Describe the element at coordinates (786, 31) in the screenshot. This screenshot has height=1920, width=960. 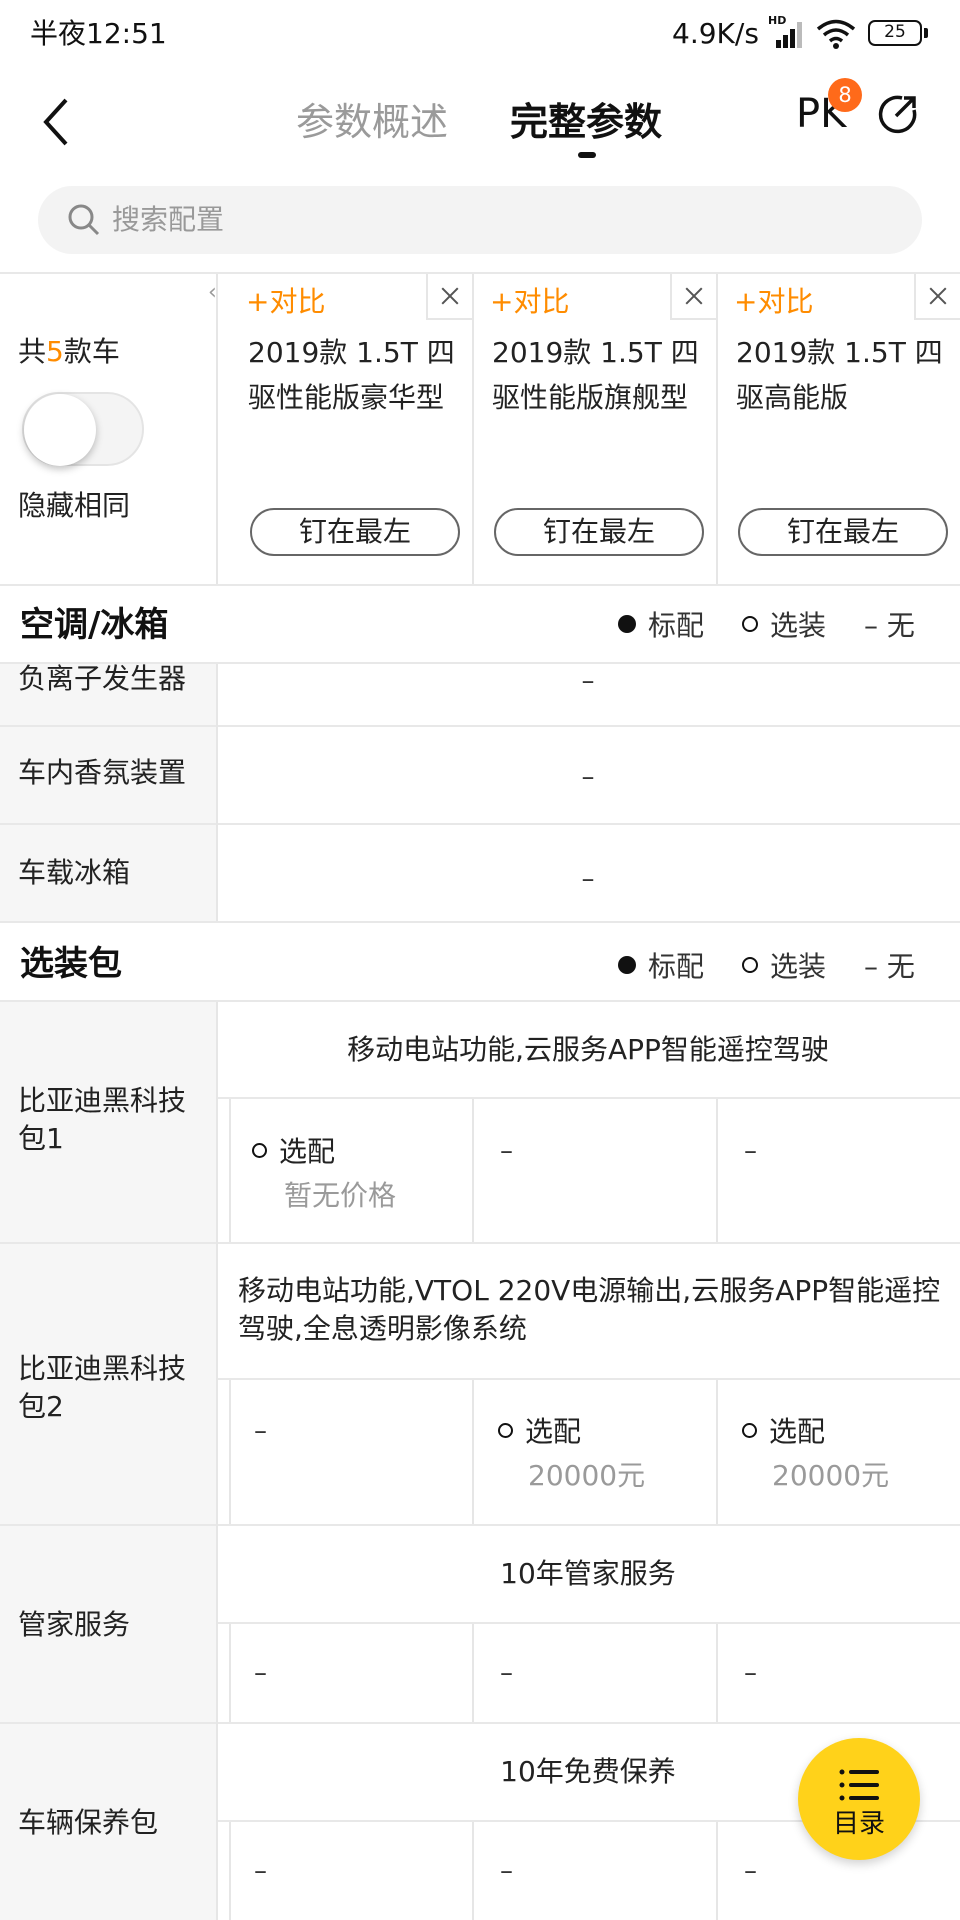
I see `signal-icon: HD` at that location.